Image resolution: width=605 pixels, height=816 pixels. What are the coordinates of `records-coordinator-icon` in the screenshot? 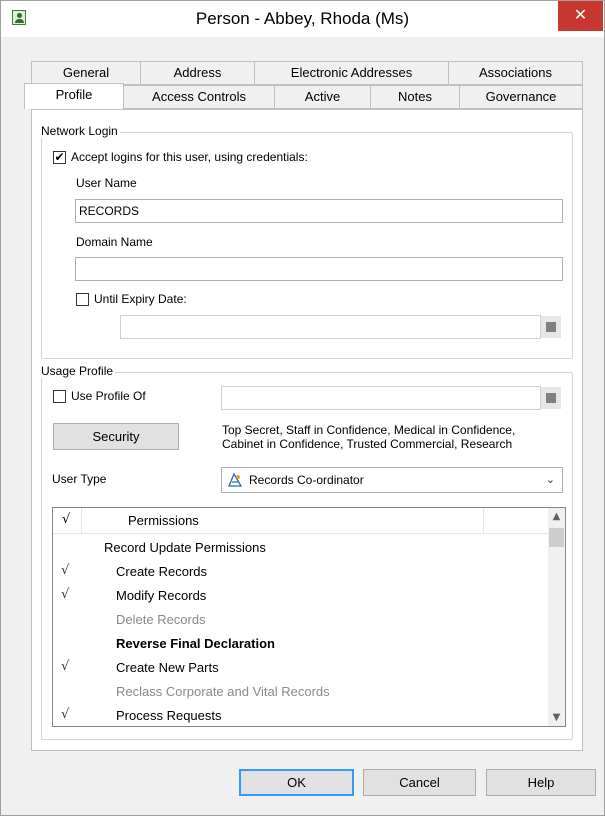 It's located at (235, 480).